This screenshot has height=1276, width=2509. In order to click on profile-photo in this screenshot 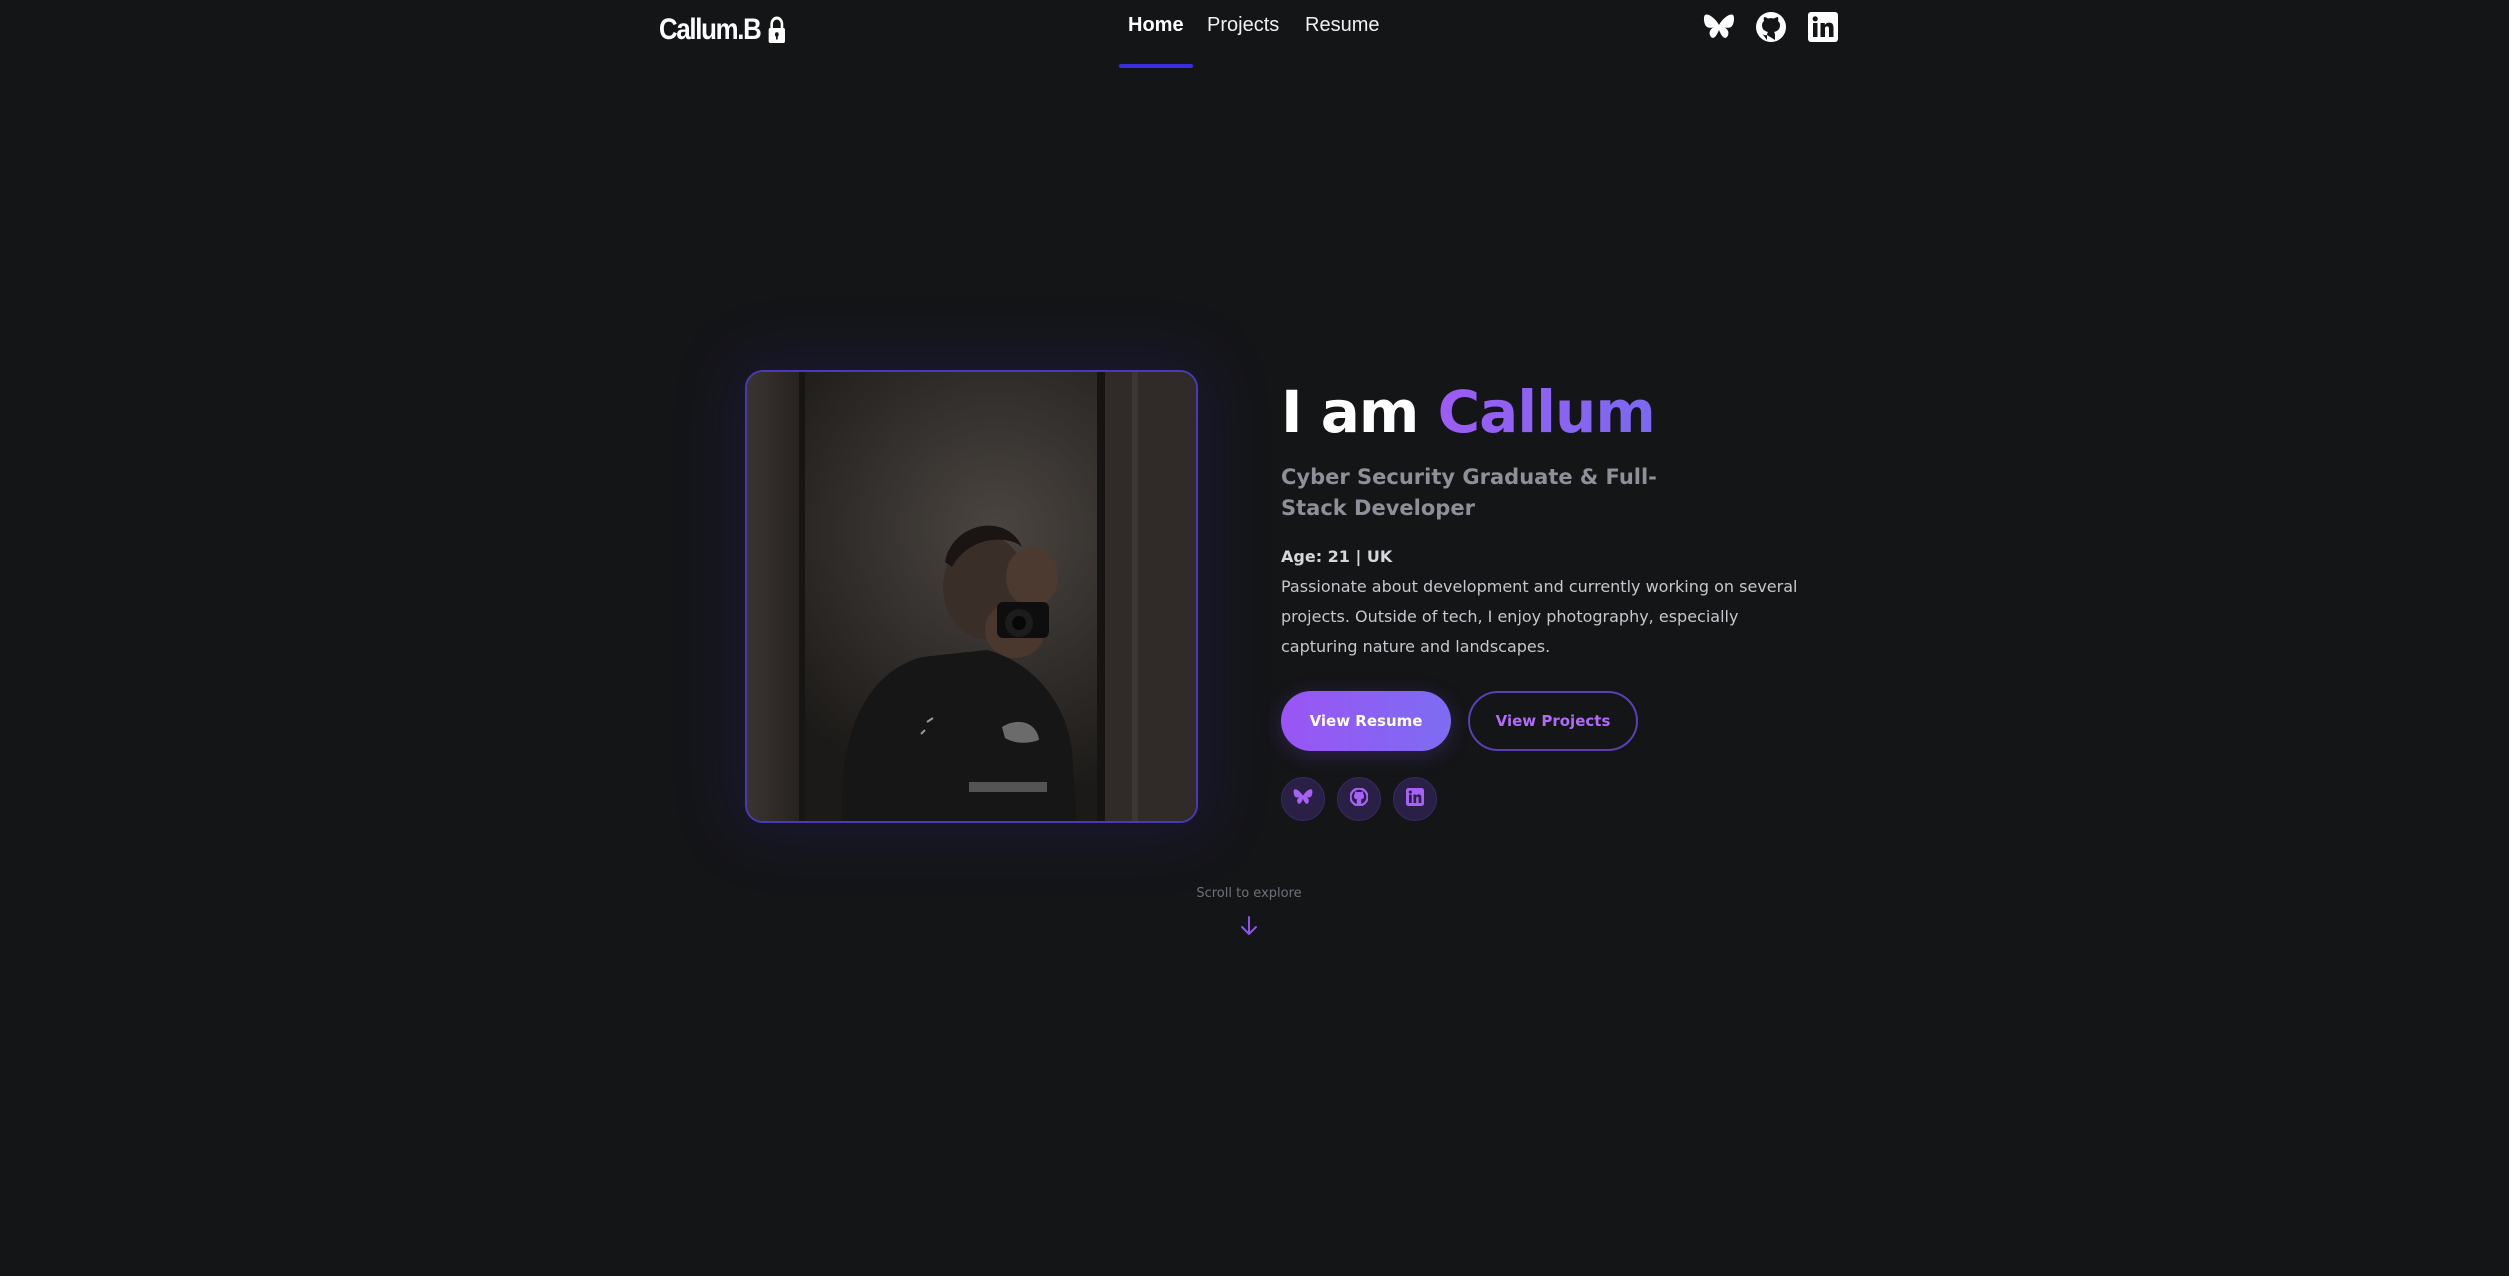, I will do `click(971, 596)`.